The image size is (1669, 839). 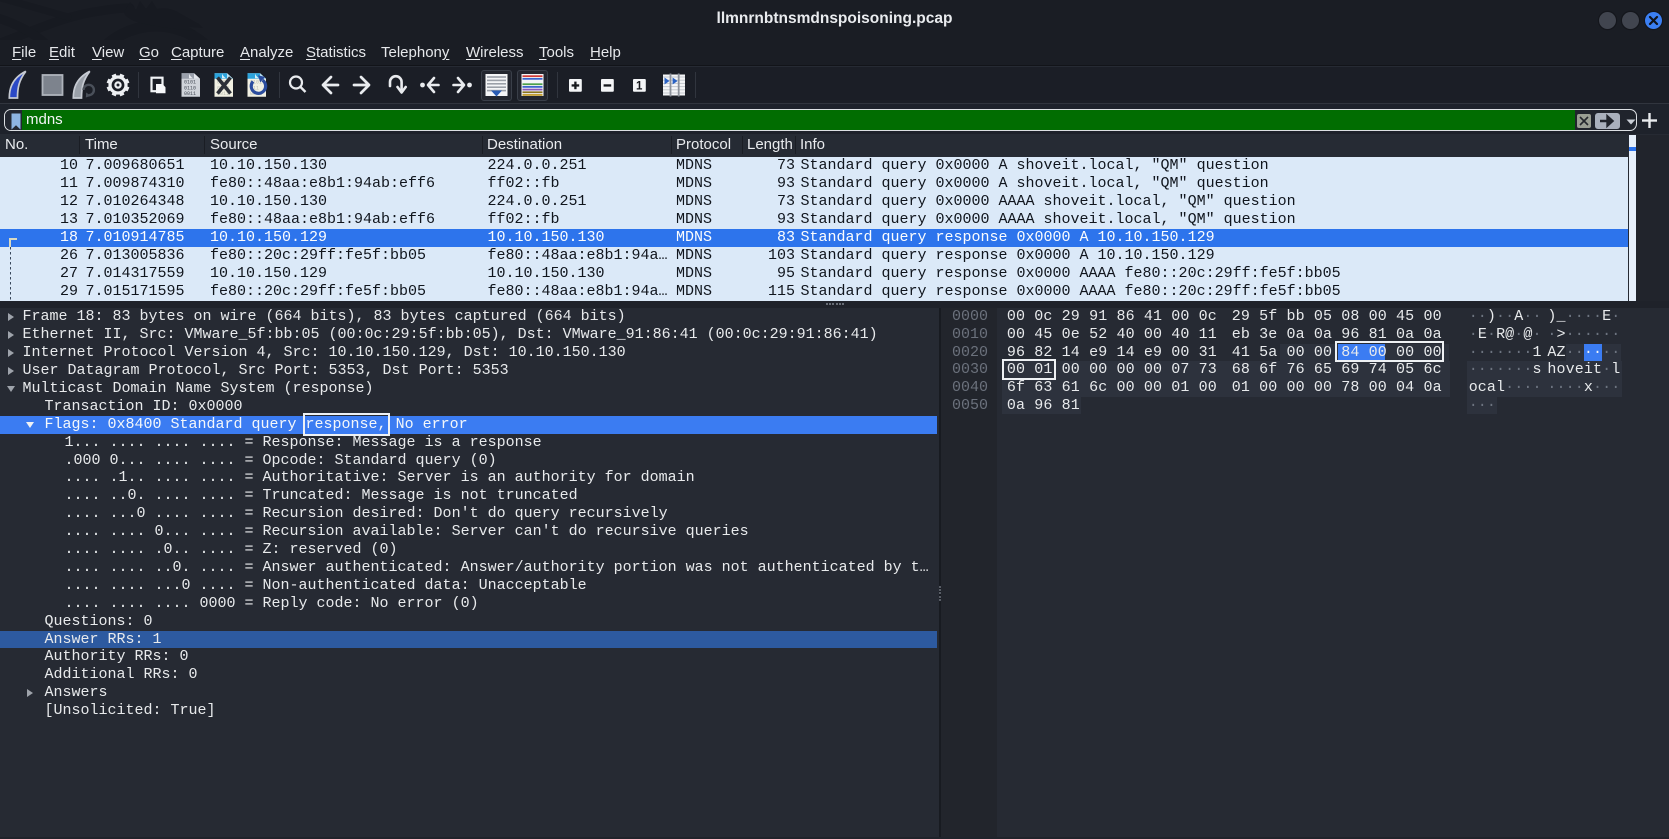 I want to click on svg-text: 1, so click(x=639, y=87).